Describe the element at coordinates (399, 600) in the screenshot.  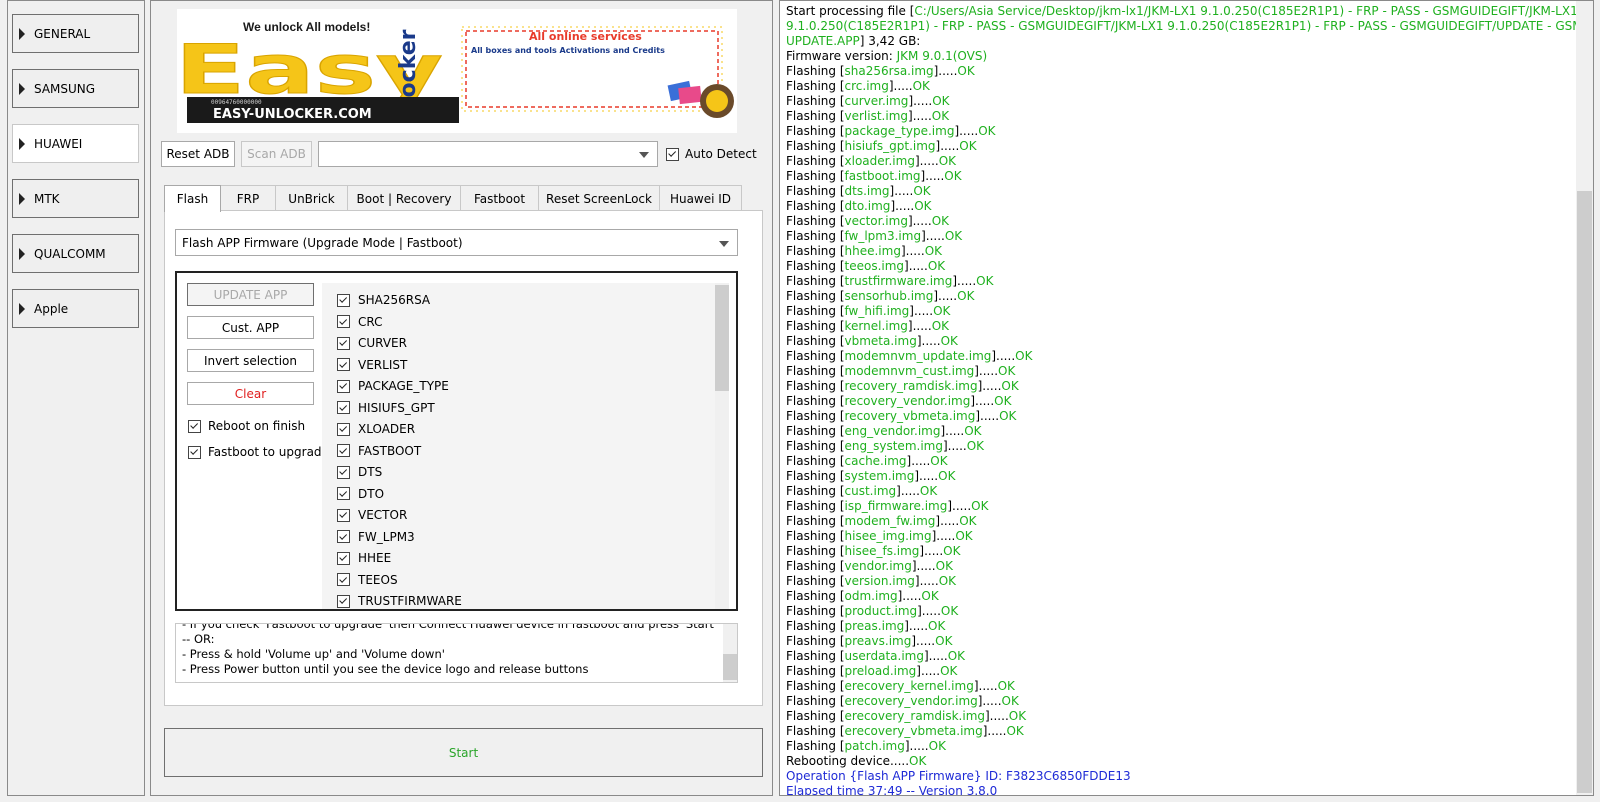
I see `partition-item: TRUSTFIRMWARE` at that location.